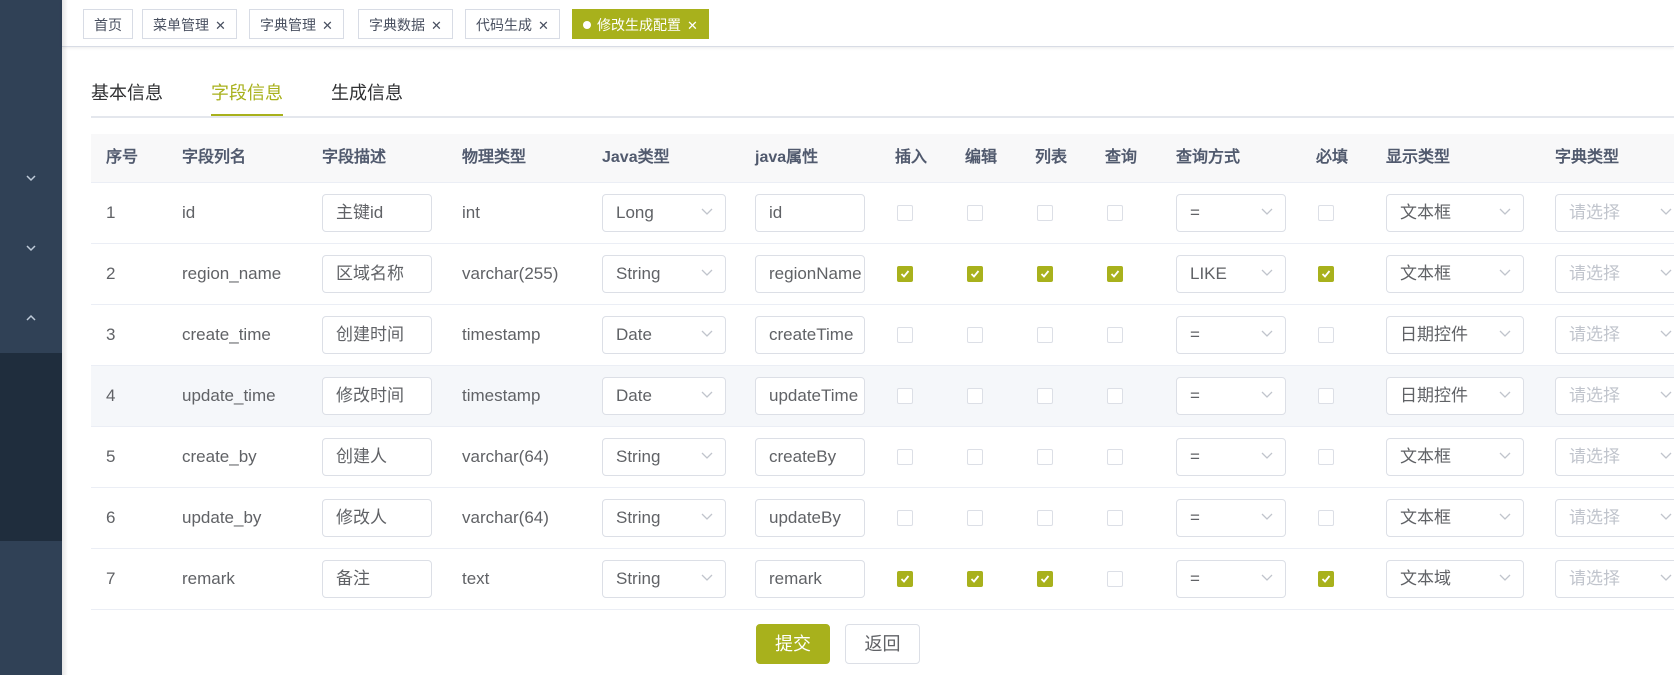 The height and width of the screenshot is (675, 1674). I want to click on tag-label: 修改生成配置, so click(639, 25).